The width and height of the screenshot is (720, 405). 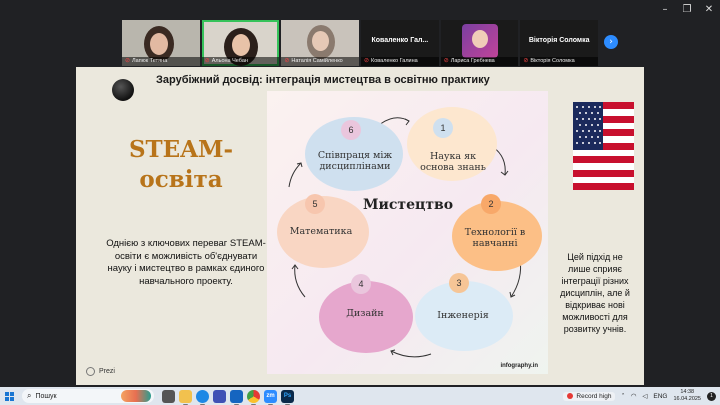 What do you see at coordinates (622, 396) in the screenshot?
I see `tray-chevron-icon: ˄` at bounding box center [622, 396].